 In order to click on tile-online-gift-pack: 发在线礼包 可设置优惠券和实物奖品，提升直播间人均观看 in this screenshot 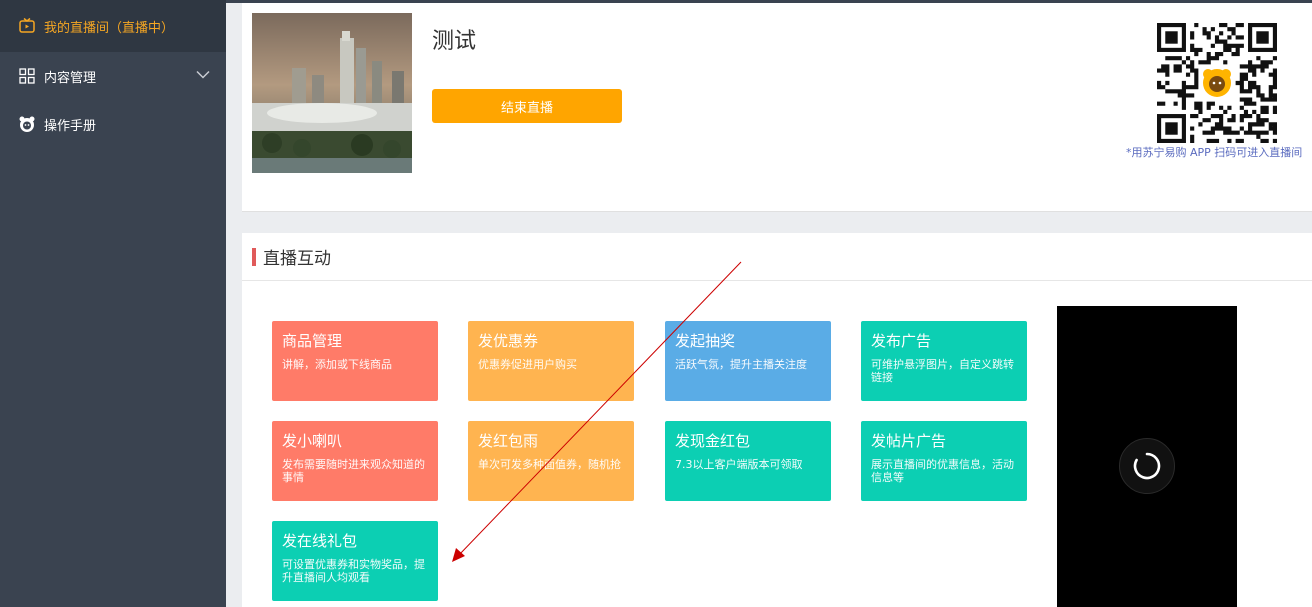, I will do `click(355, 561)`.